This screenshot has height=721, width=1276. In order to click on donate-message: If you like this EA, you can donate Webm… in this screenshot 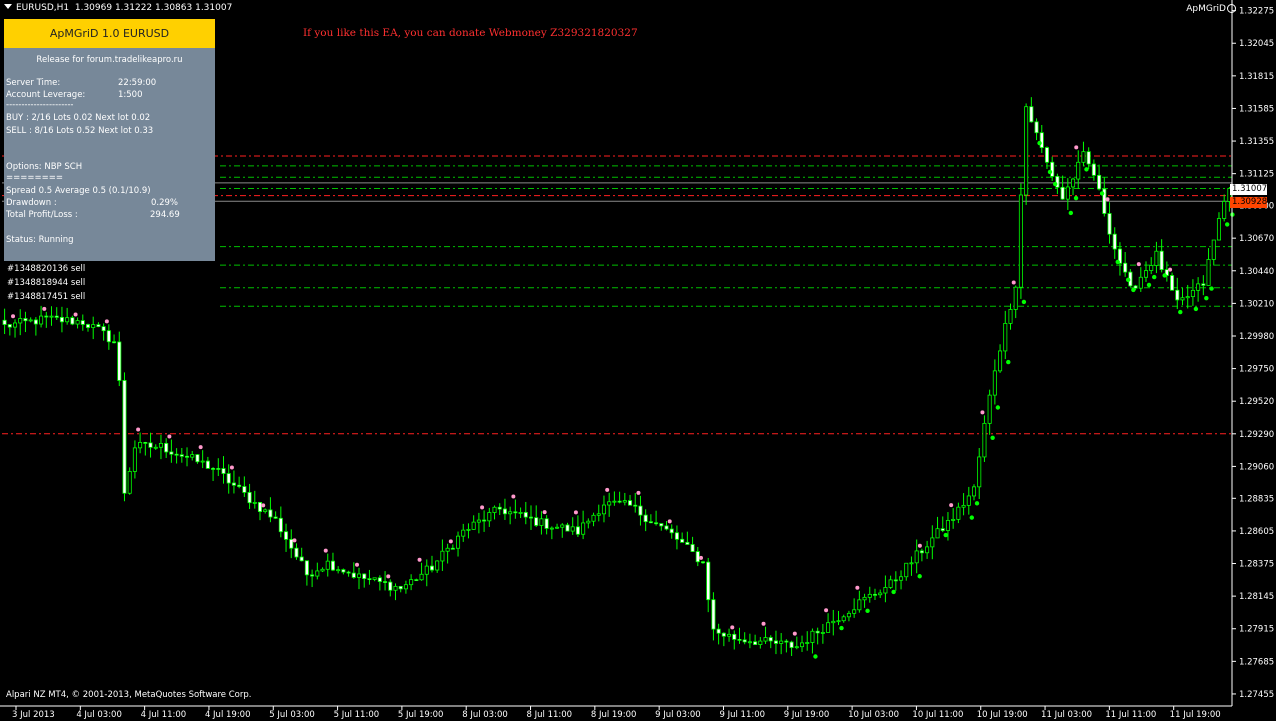, I will do `click(470, 33)`.